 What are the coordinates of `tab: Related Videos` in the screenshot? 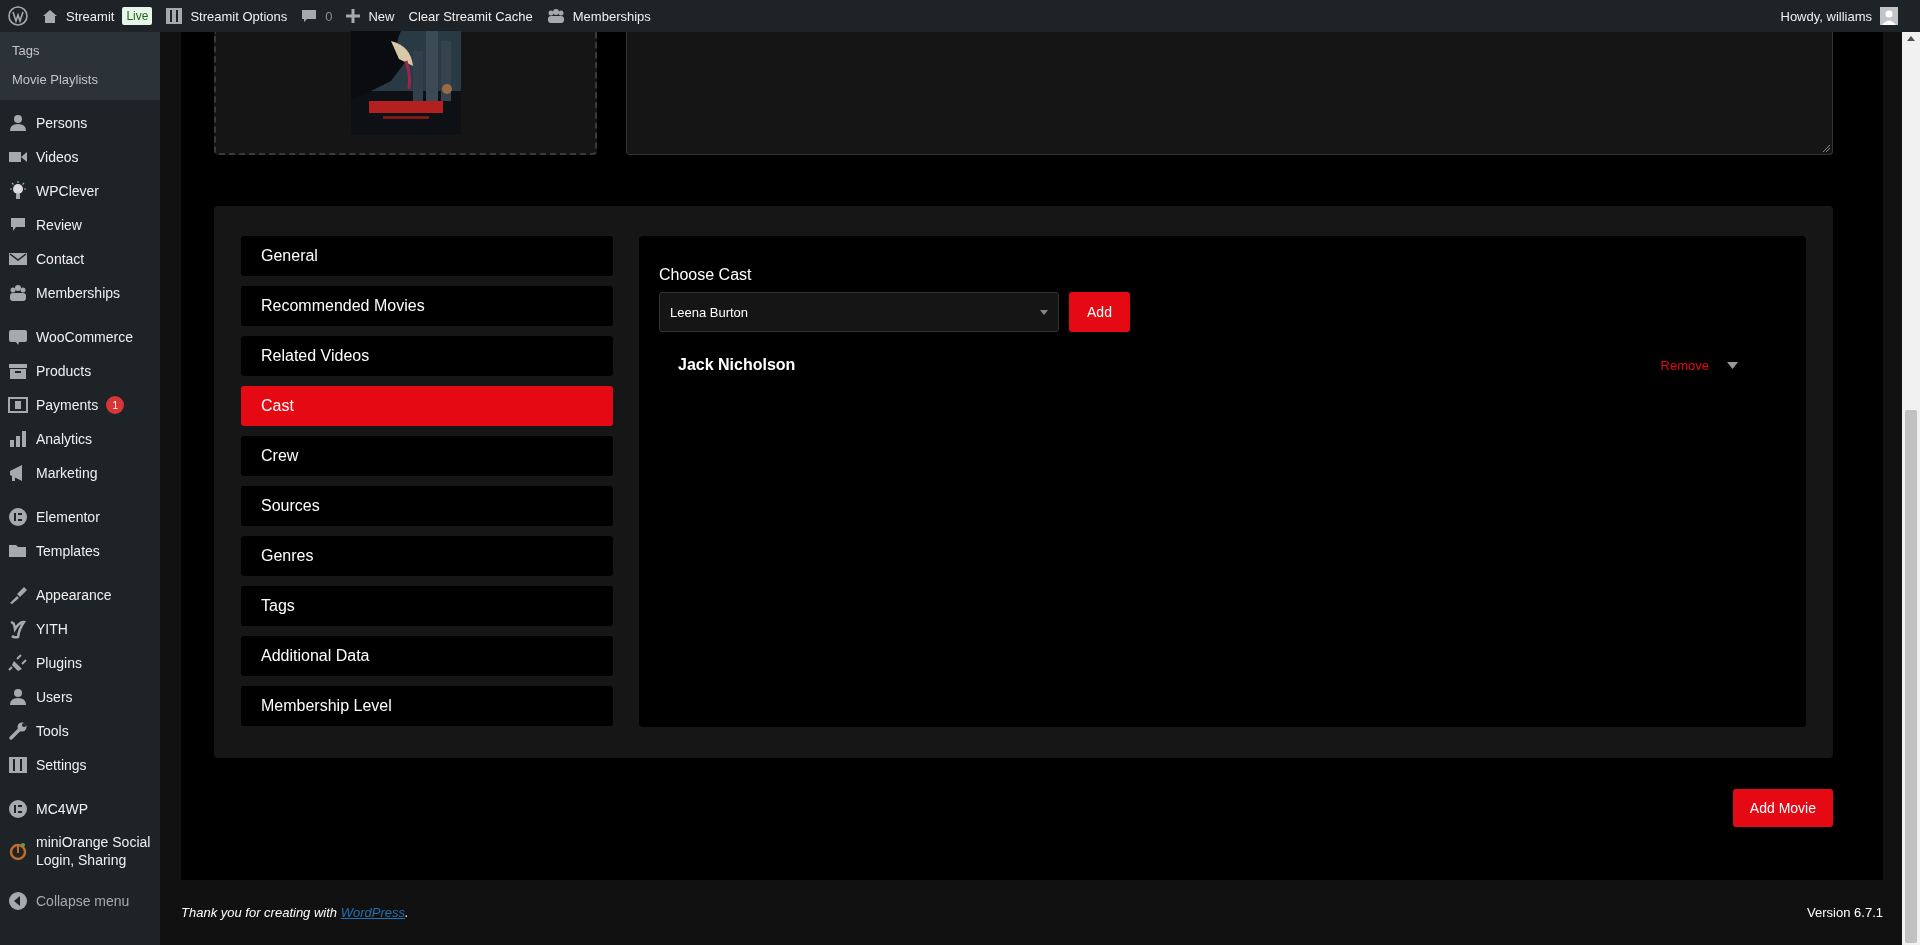 It's located at (427, 356).